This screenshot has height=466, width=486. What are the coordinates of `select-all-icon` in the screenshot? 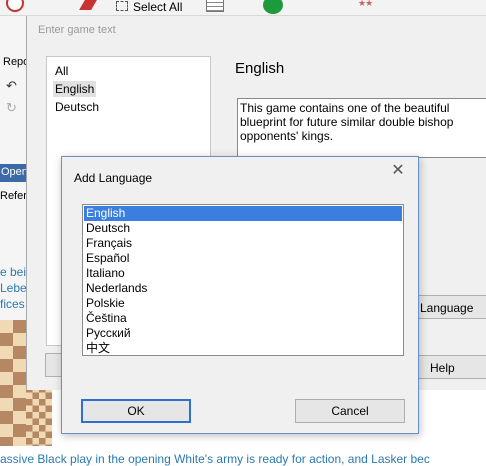 It's located at (122, 6).